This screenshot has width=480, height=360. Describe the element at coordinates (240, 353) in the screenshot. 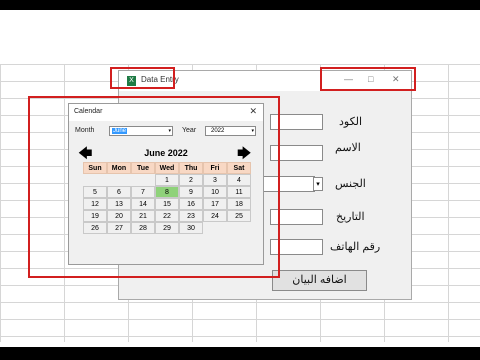

I see `bottom-black-bar` at that location.